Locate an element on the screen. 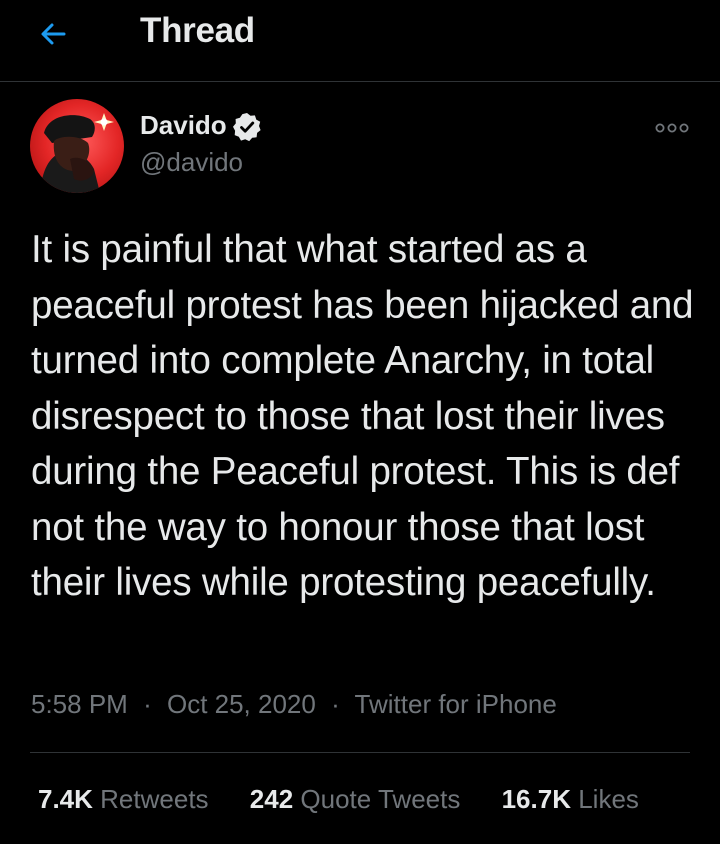  author-handle: @davido is located at coordinates (191, 162).